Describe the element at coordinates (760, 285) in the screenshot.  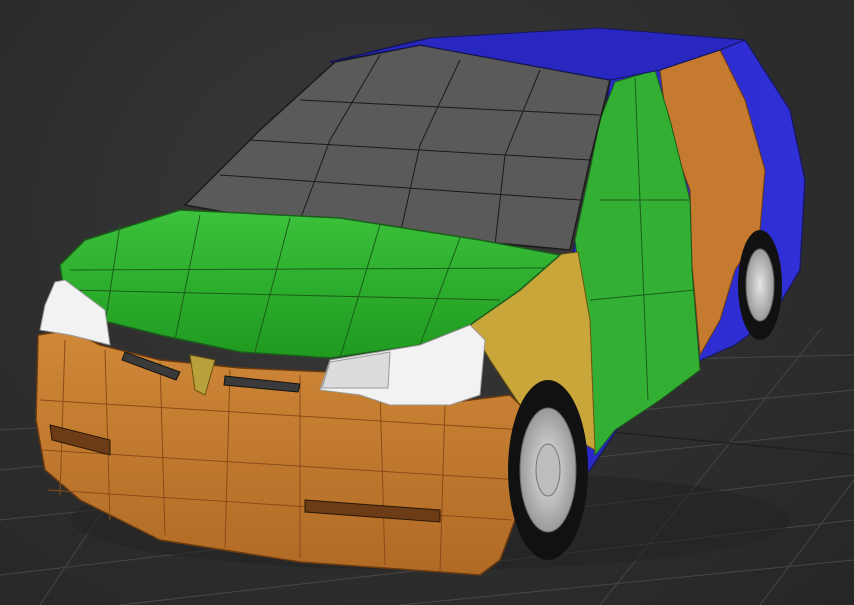
I see `wheel-rear` at that location.